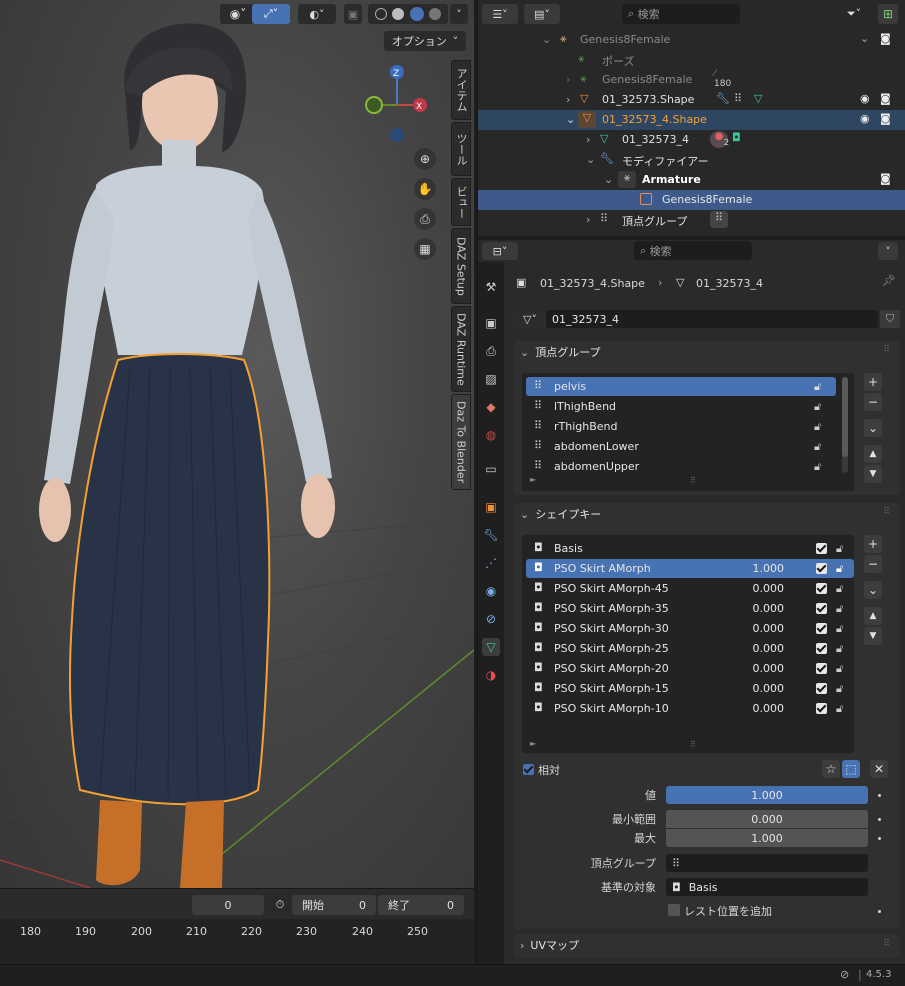 This screenshot has width=905, height=986. What do you see at coordinates (707, 946) in the screenshot?
I see `uv-maps-panel: › UVマップ ⠿` at bounding box center [707, 946].